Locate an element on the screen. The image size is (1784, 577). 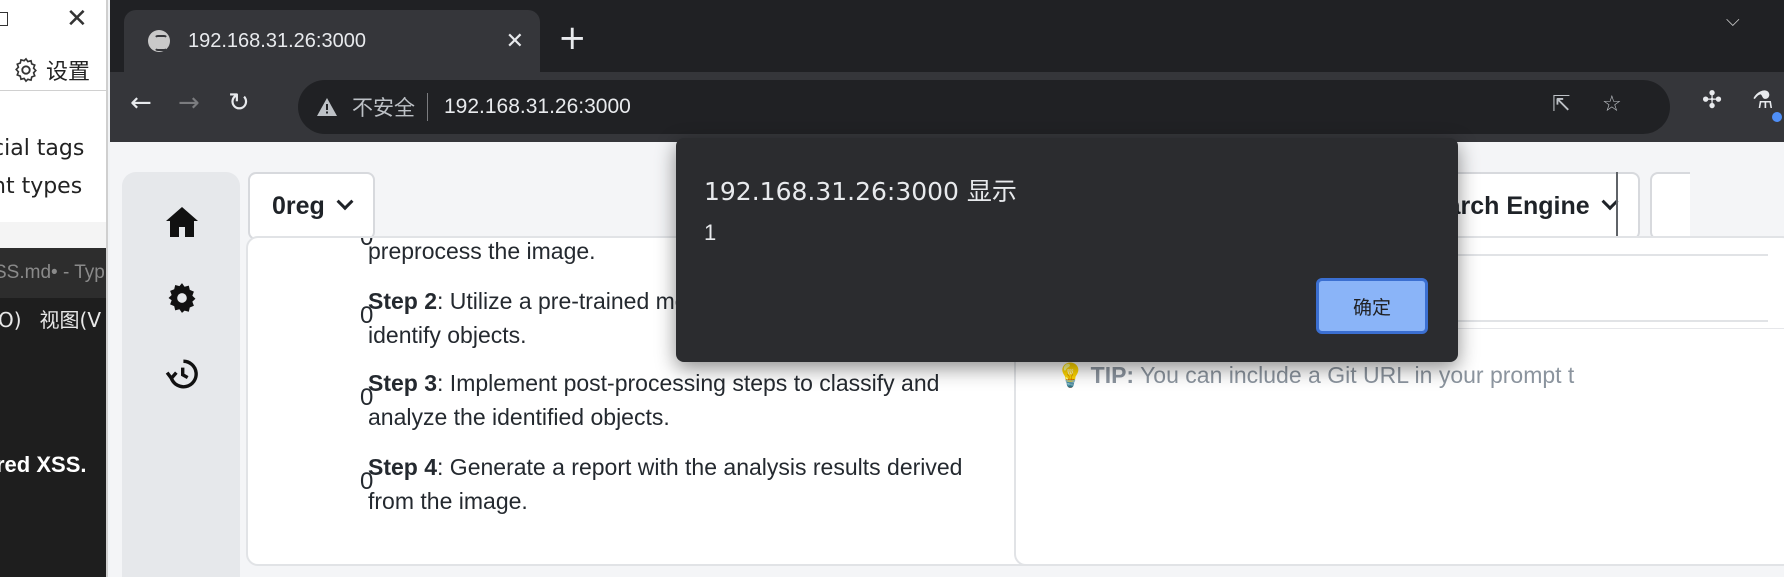
menu-item: O) is located at coordinates (11, 320).